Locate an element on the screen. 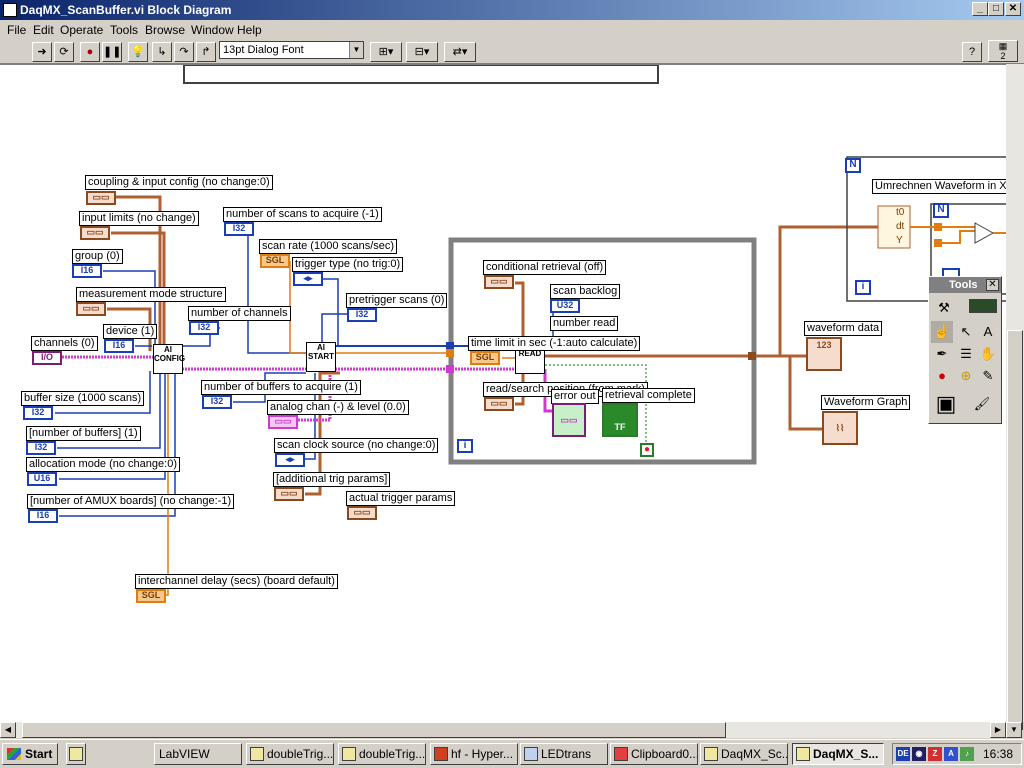 This screenshot has height=768, width=1024. coupling-terminal: ▭▭ is located at coordinates (101, 198).